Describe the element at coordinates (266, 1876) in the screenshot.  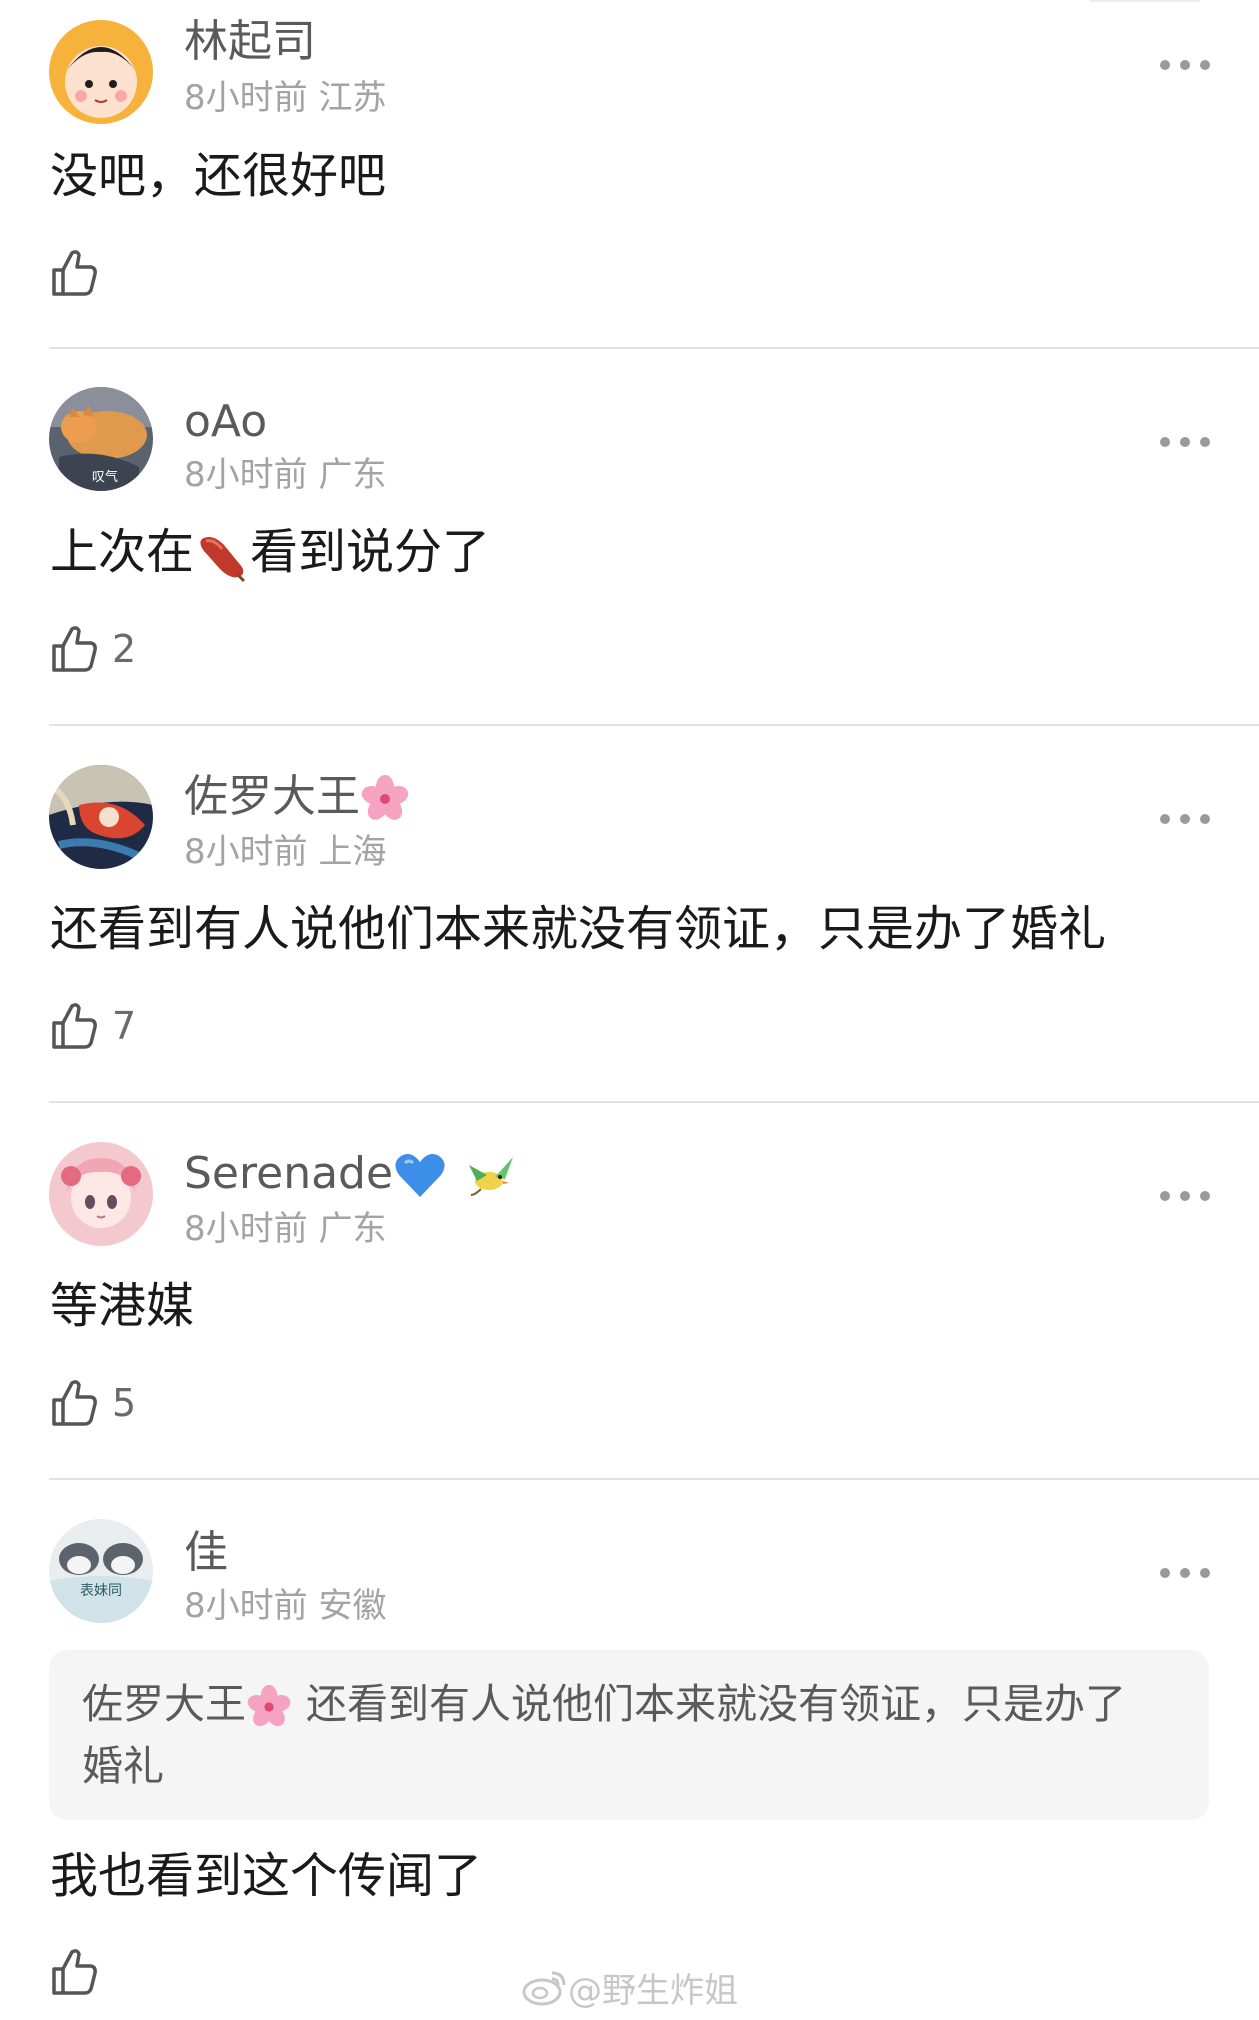
I see `comment-text: 我也看到这个传闻了` at that location.